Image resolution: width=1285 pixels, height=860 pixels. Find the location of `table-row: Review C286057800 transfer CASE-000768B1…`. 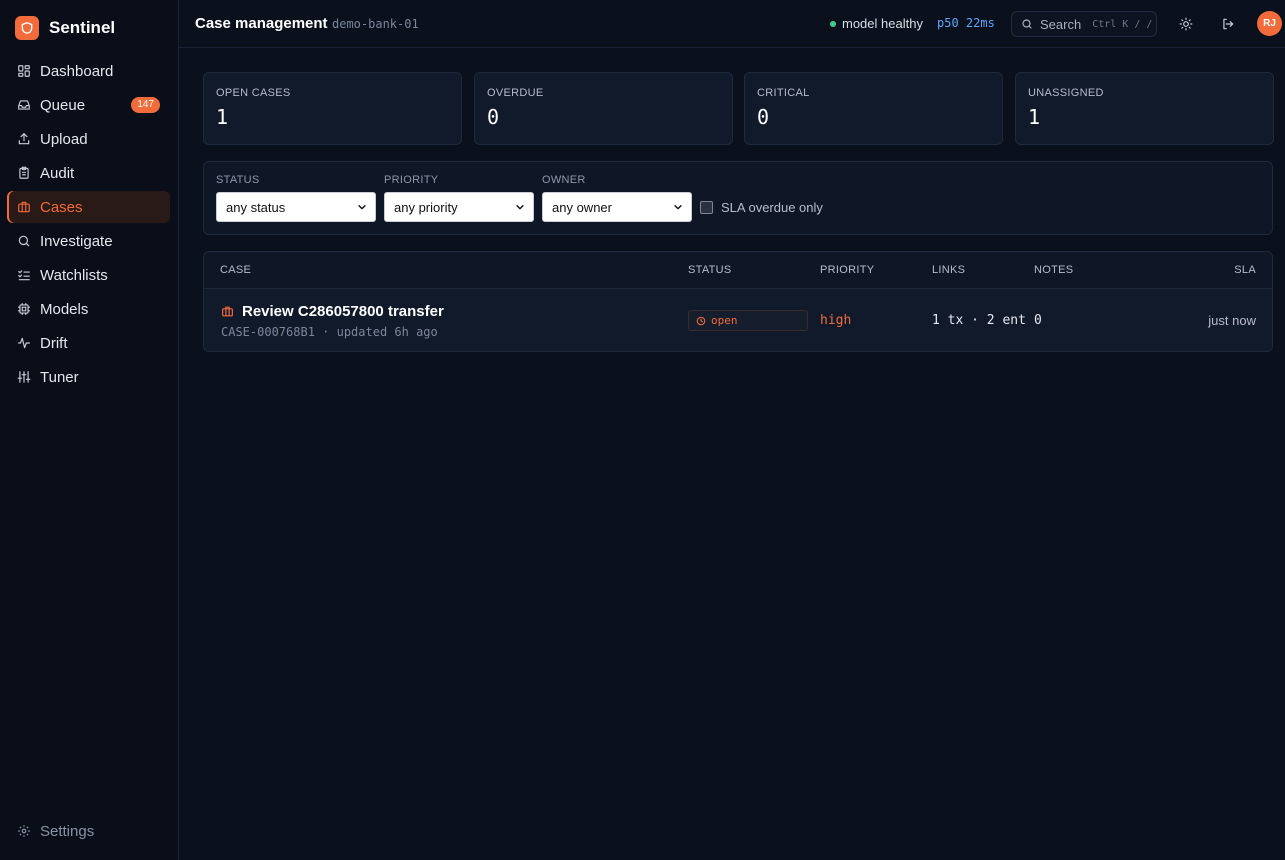

table-row: Review C286057800 transfer CASE-000768B1… is located at coordinates (738, 320).